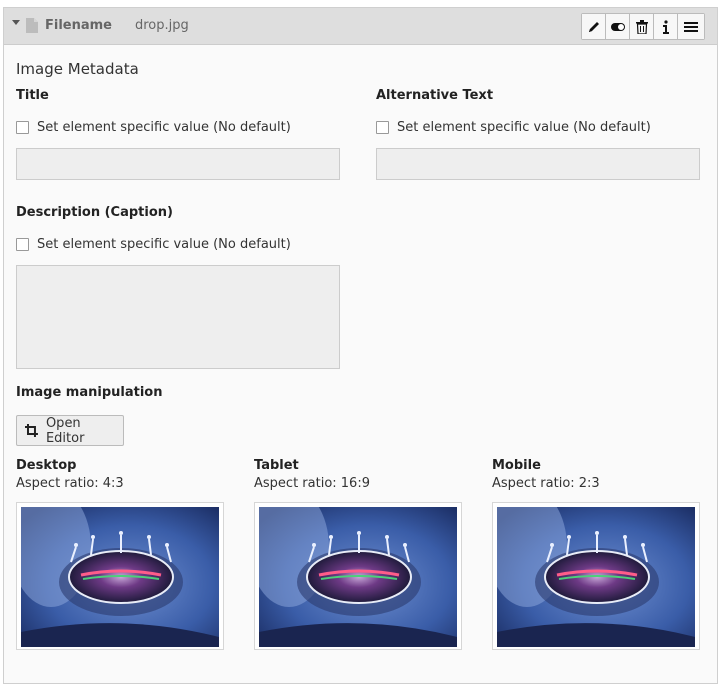 Image resolution: width=724 pixels, height=693 pixels. Describe the element at coordinates (78, 25) in the screenshot. I see `filename-label: Filename` at that location.